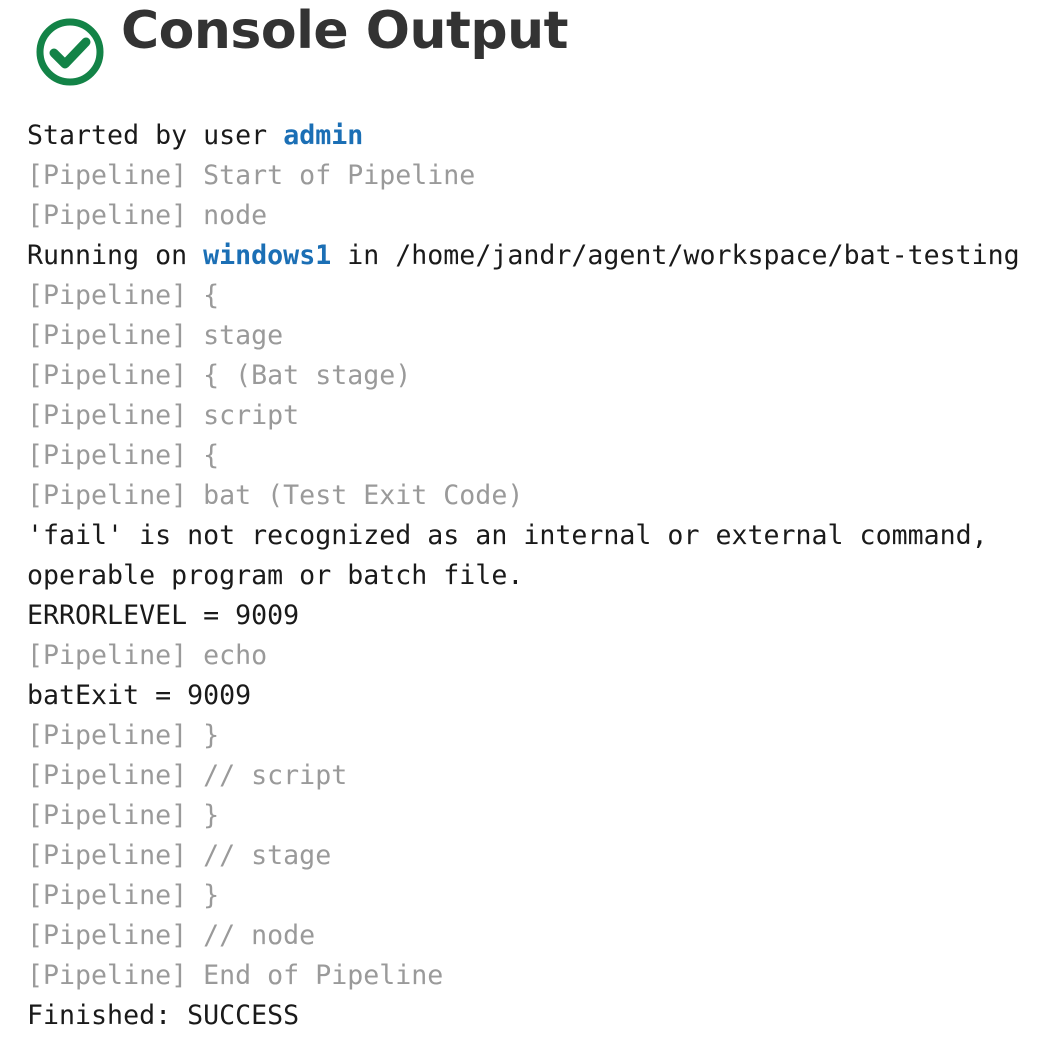  I want to click on console-line: [Pipeline] script, so click(163, 415).